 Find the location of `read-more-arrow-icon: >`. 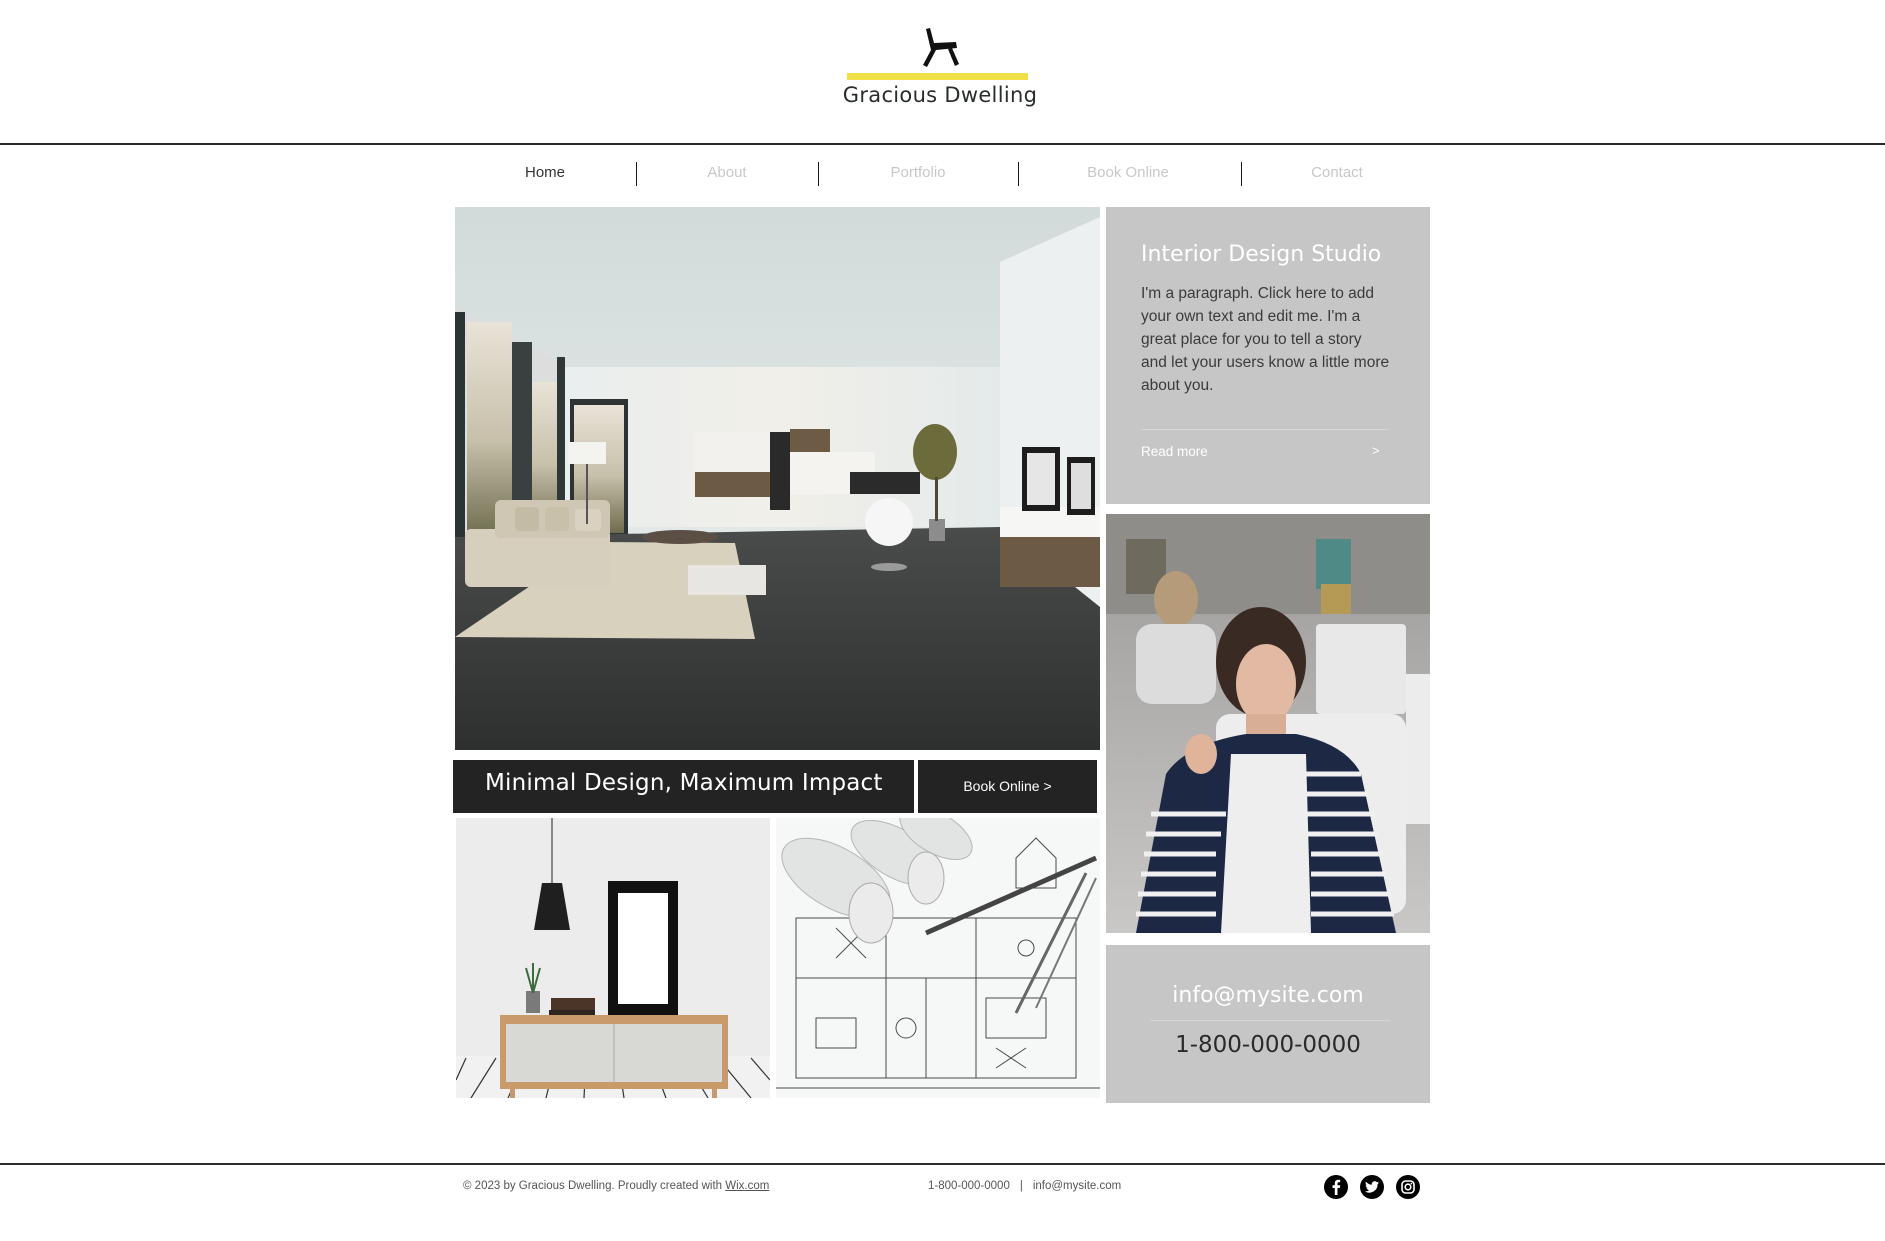

read-more-arrow-icon: > is located at coordinates (1376, 450).